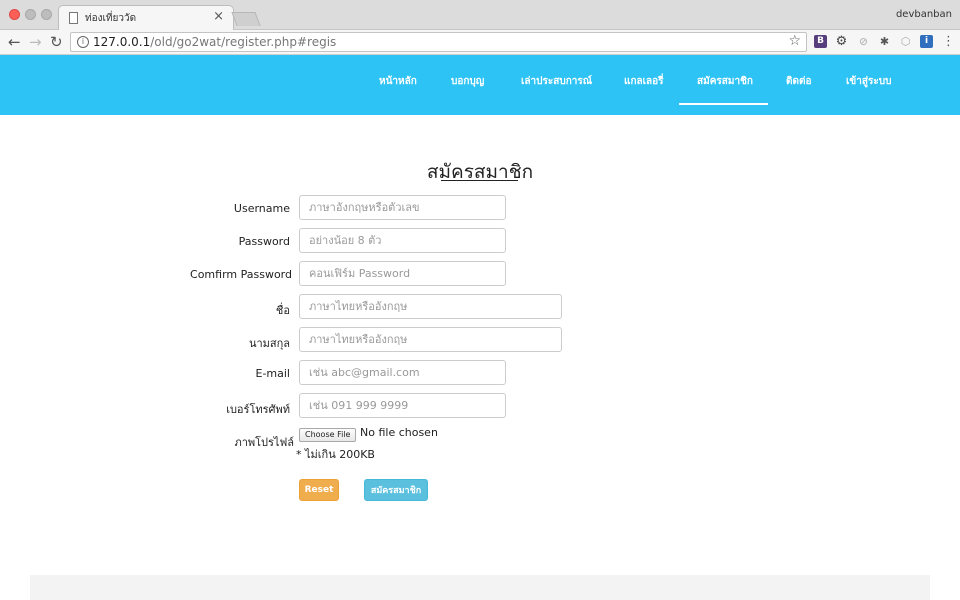  Describe the element at coordinates (214, 42) in the screenshot. I see `url-text: 127.0.0.1/old/go2wat/register.php#regis` at that location.